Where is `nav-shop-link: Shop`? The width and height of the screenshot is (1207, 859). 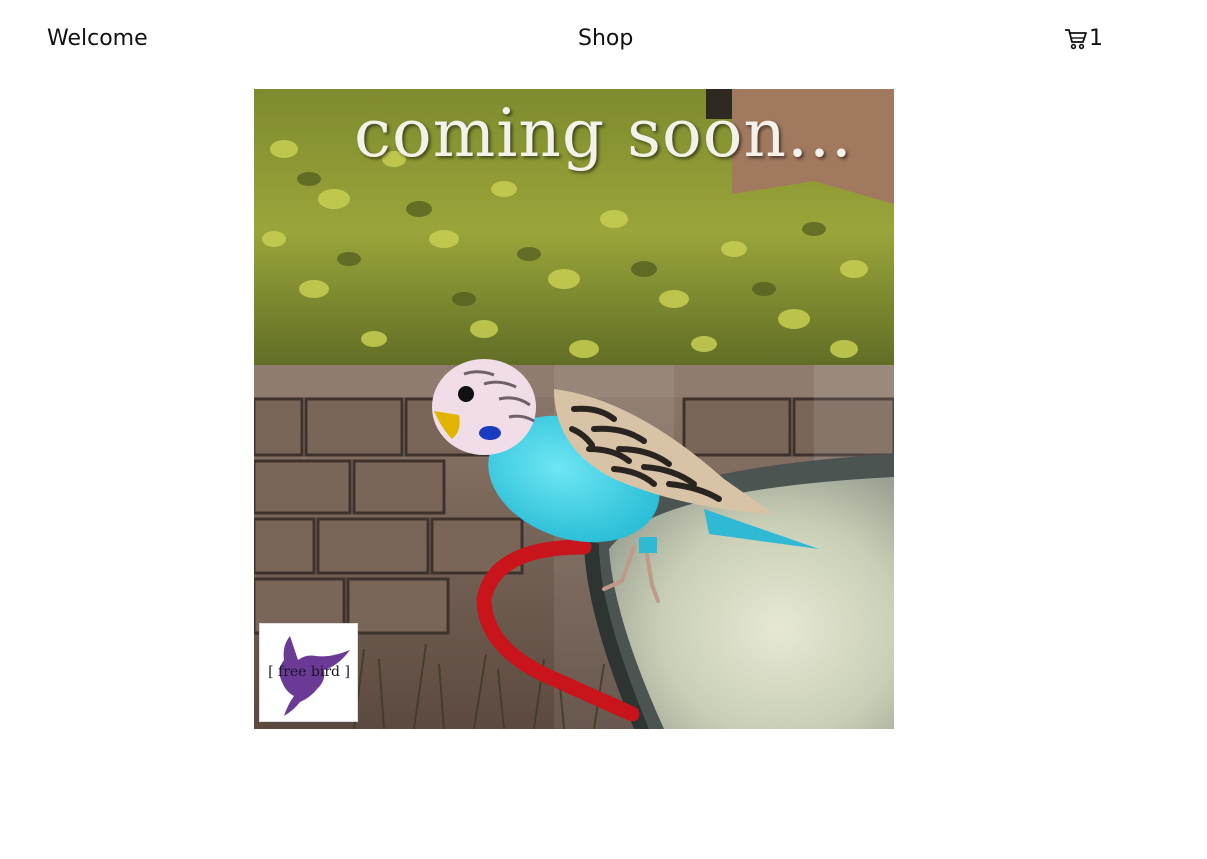 nav-shop-link: Shop is located at coordinates (605, 38).